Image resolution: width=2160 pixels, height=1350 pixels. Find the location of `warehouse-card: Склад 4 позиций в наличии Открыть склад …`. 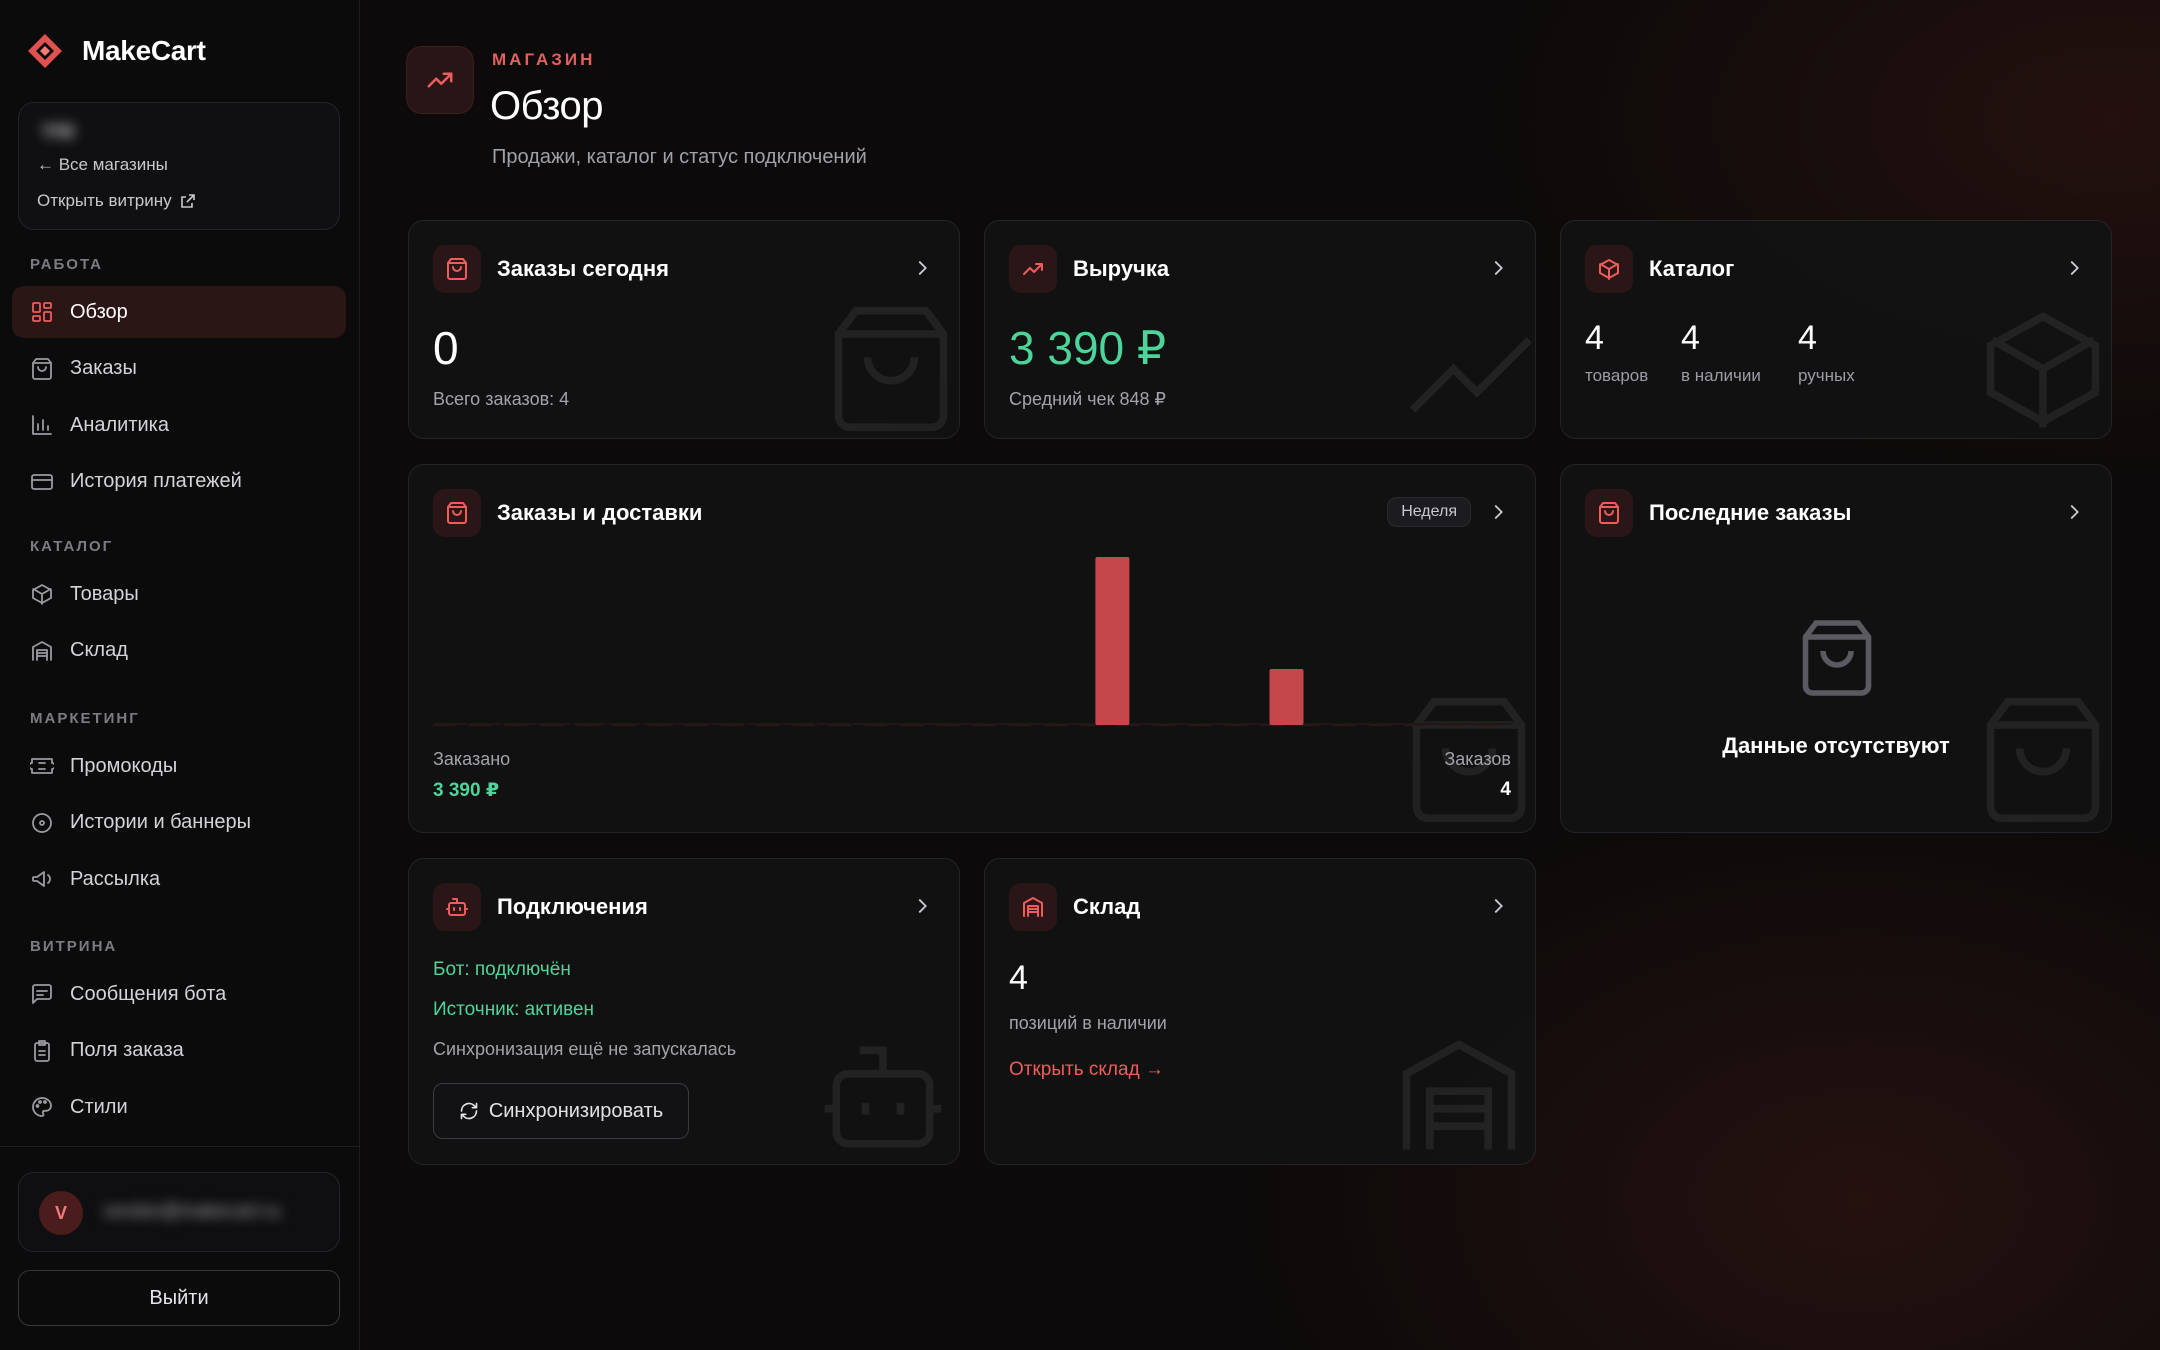

warehouse-card: Склад 4 позиций в наличии Открыть склад … is located at coordinates (1260, 1011).